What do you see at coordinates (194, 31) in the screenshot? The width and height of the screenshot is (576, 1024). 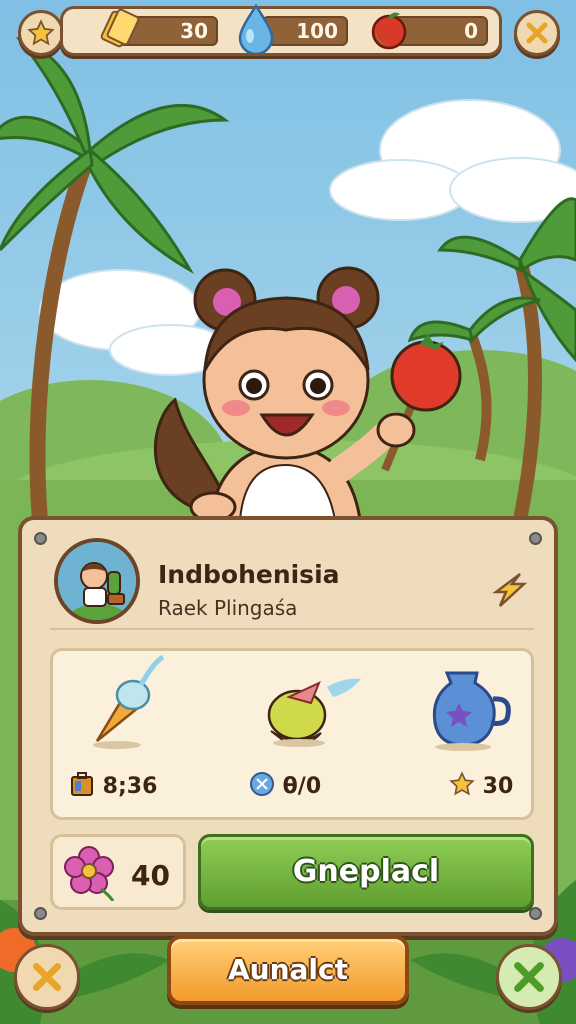 I see `coins-value: 30` at bounding box center [194, 31].